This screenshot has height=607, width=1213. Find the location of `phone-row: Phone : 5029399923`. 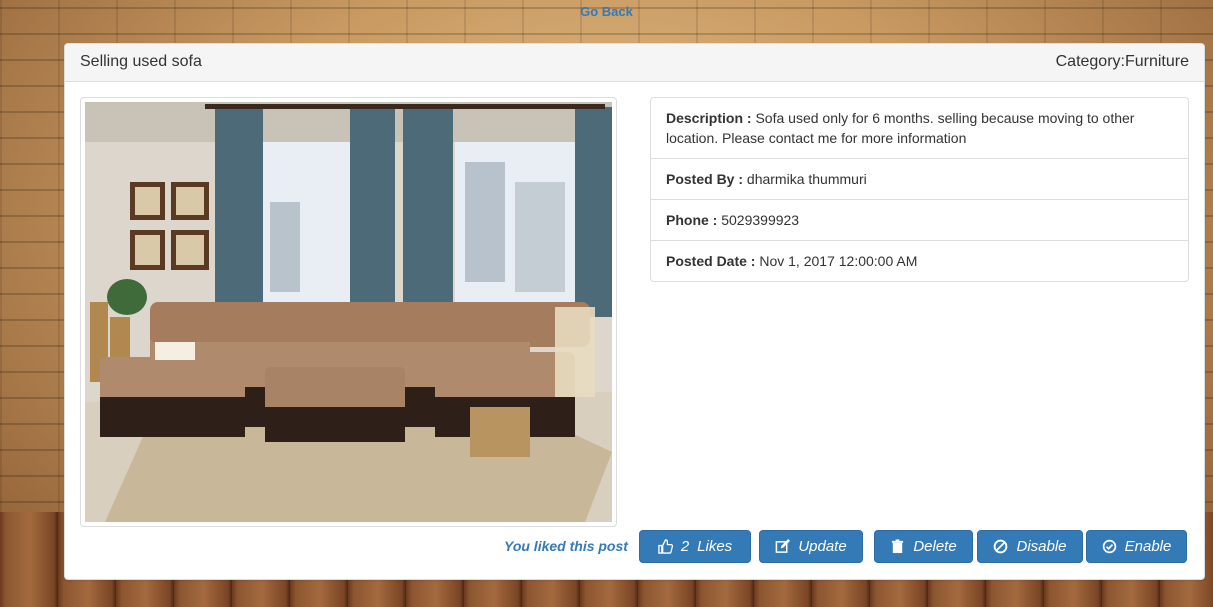

phone-row: Phone : 5029399923 is located at coordinates (919, 220).